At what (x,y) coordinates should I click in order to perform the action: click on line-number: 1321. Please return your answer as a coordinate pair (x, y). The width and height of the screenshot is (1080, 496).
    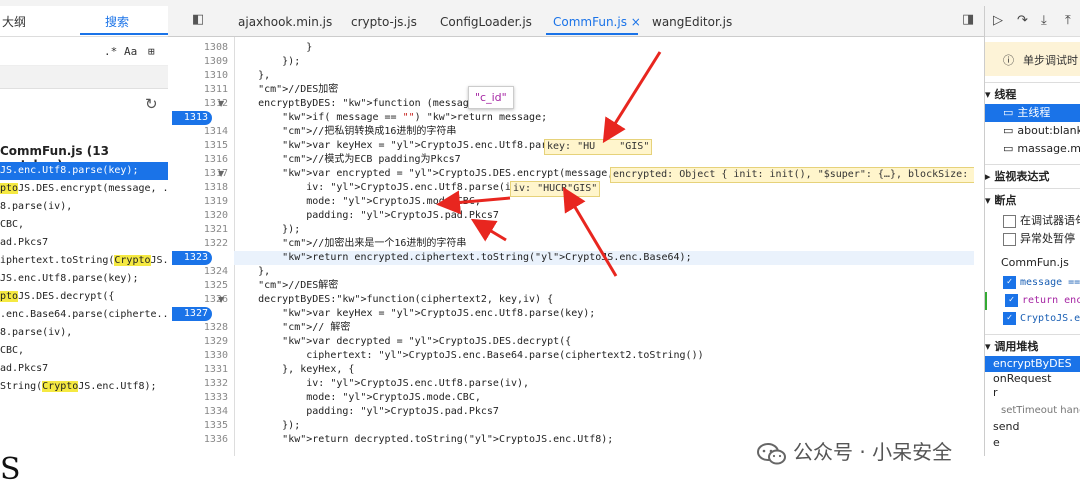
    Looking at the image, I should click on (198, 230).